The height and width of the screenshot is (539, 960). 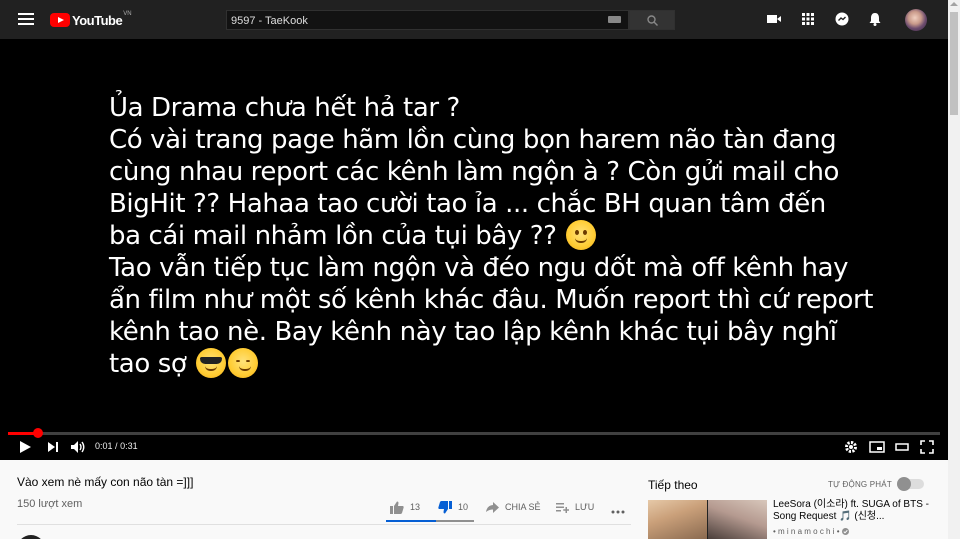 What do you see at coordinates (243, 363) in the screenshot?
I see `smirking-face-icon` at bounding box center [243, 363].